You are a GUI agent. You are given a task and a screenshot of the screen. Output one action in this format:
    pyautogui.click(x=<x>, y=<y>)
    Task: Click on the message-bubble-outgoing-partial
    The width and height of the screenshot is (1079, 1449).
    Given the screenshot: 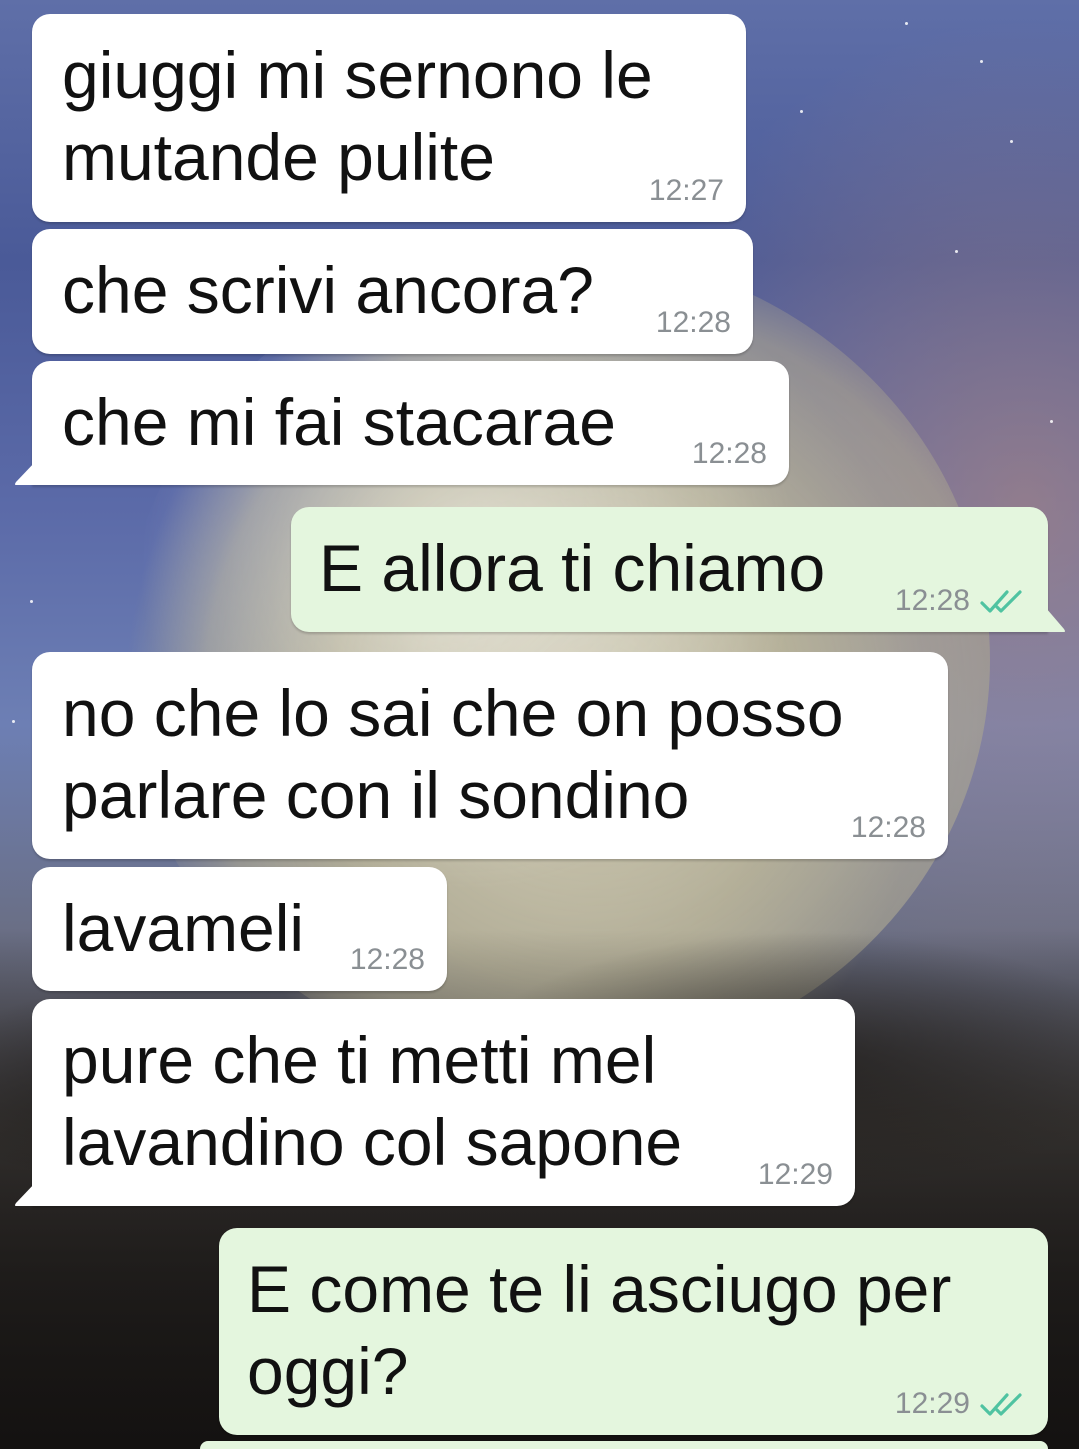 What is the action you would take?
    pyautogui.click(x=624, y=1445)
    